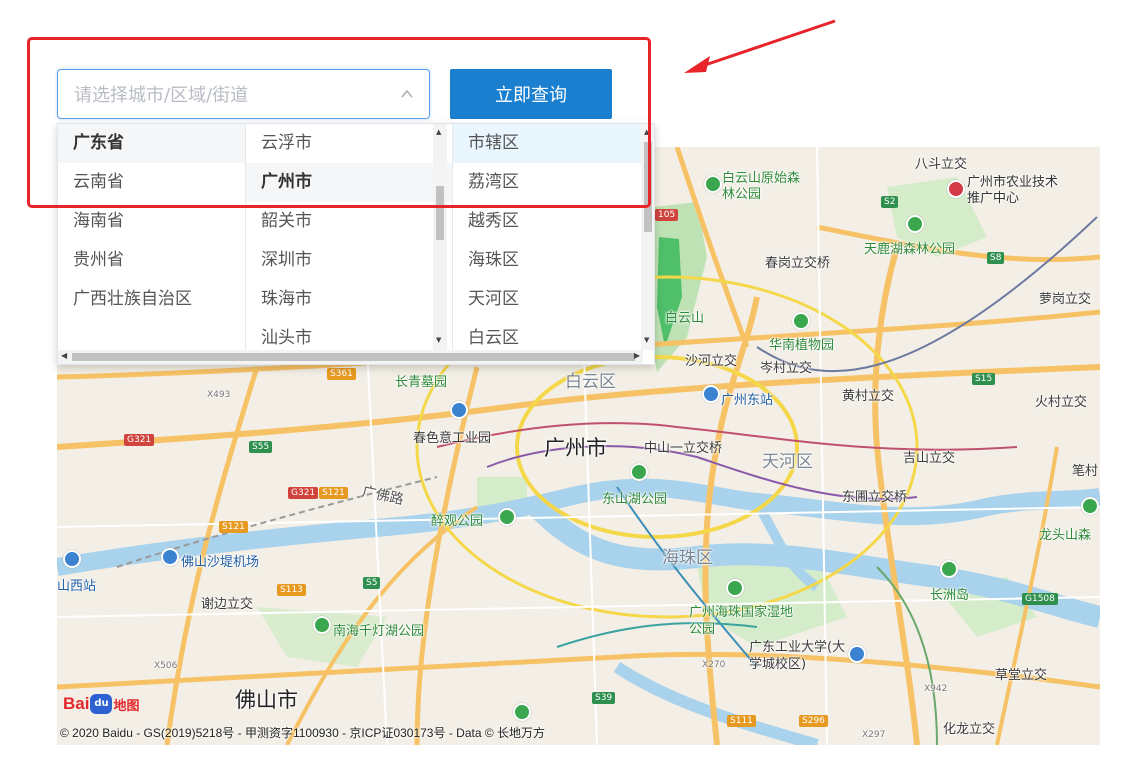  I want to click on cascade-horizontal-scrollbar: ◀ ▶, so click(350, 357).